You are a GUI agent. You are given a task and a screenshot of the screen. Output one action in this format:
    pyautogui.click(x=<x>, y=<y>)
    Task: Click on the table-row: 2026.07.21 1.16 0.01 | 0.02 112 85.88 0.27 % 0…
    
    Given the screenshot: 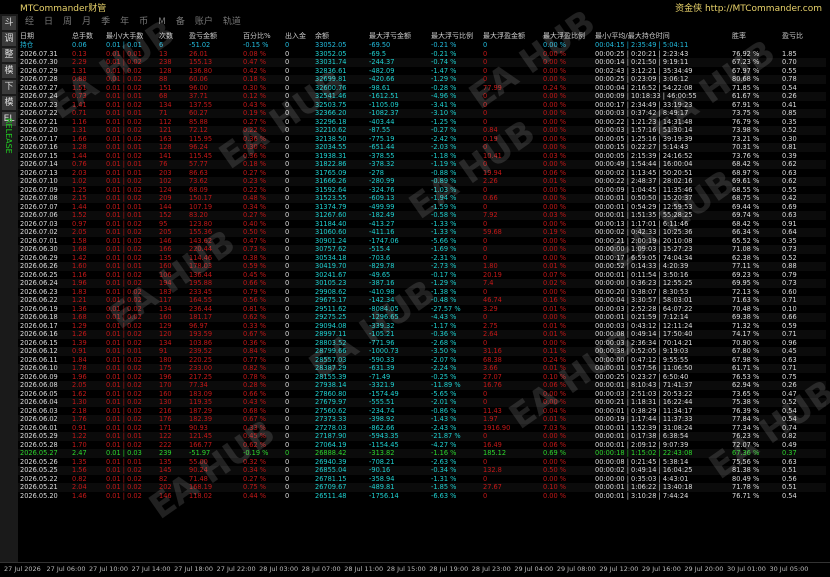 What is the action you would take?
    pyautogui.click(x=422, y=122)
    